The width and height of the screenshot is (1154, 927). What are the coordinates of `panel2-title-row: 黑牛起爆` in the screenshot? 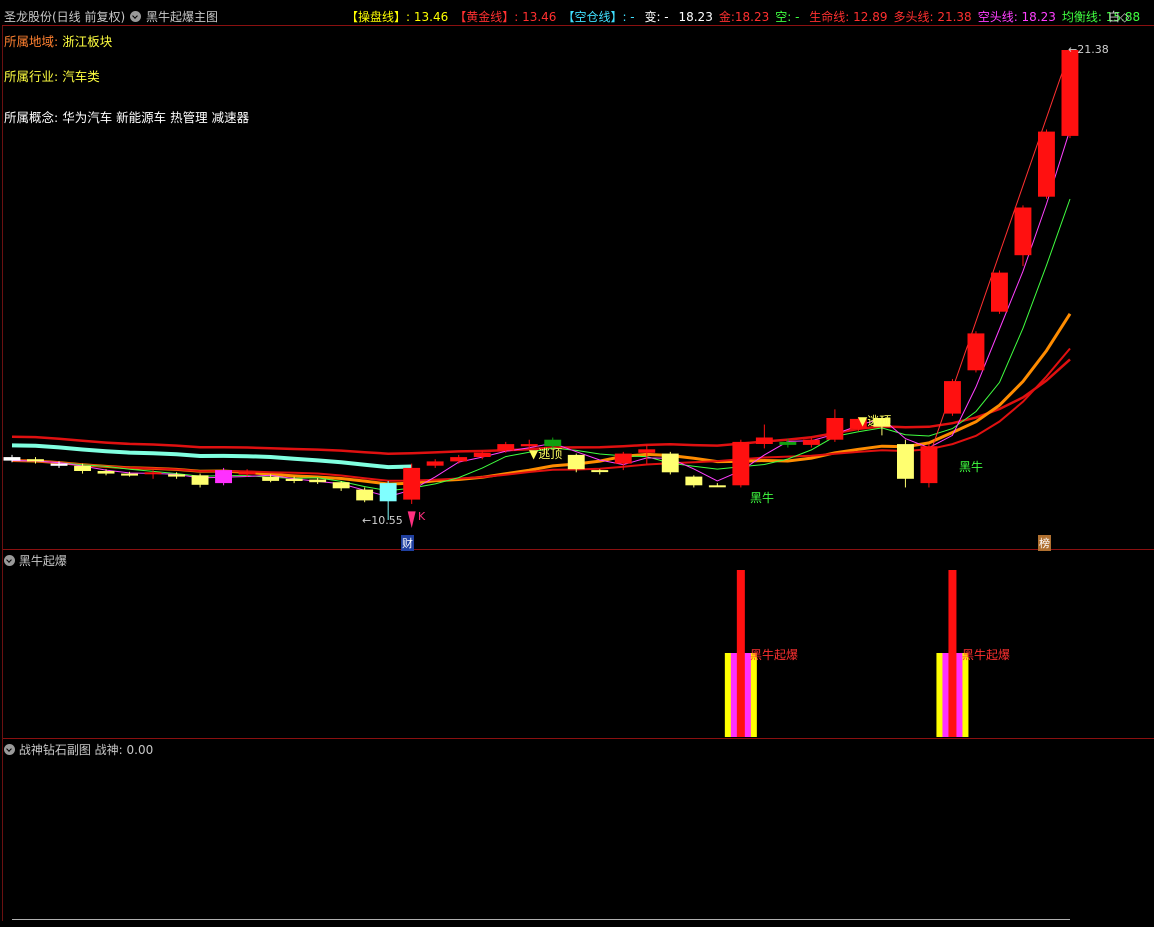 It's located at (35, 560).